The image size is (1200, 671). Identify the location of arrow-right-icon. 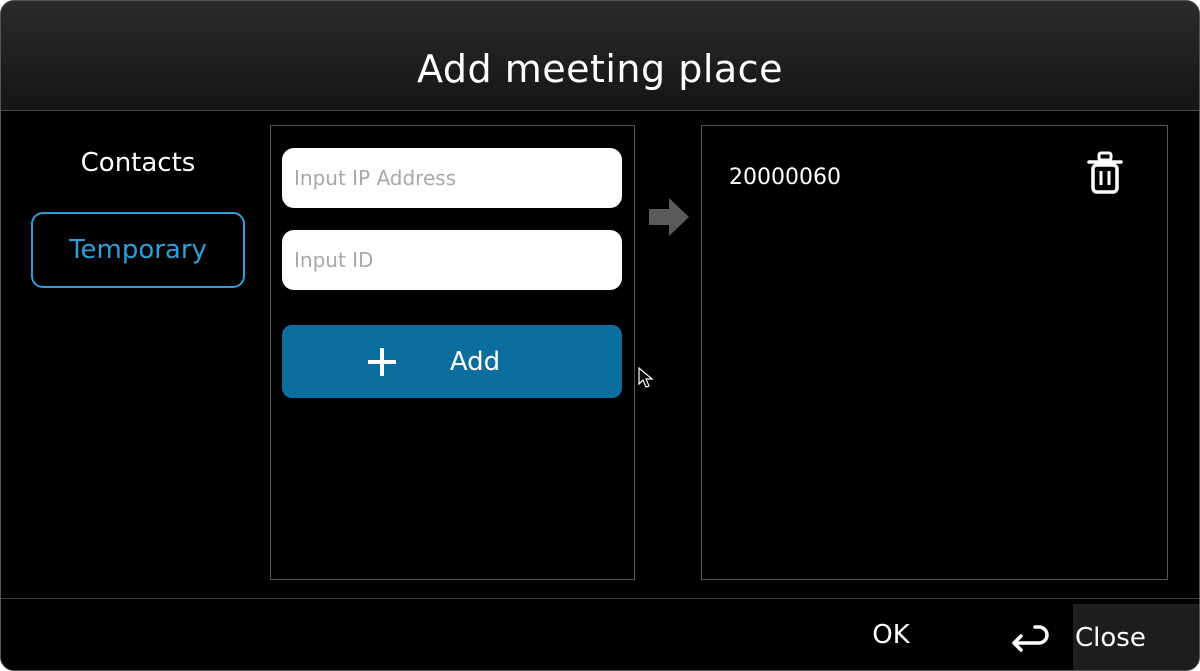
(669, 217).